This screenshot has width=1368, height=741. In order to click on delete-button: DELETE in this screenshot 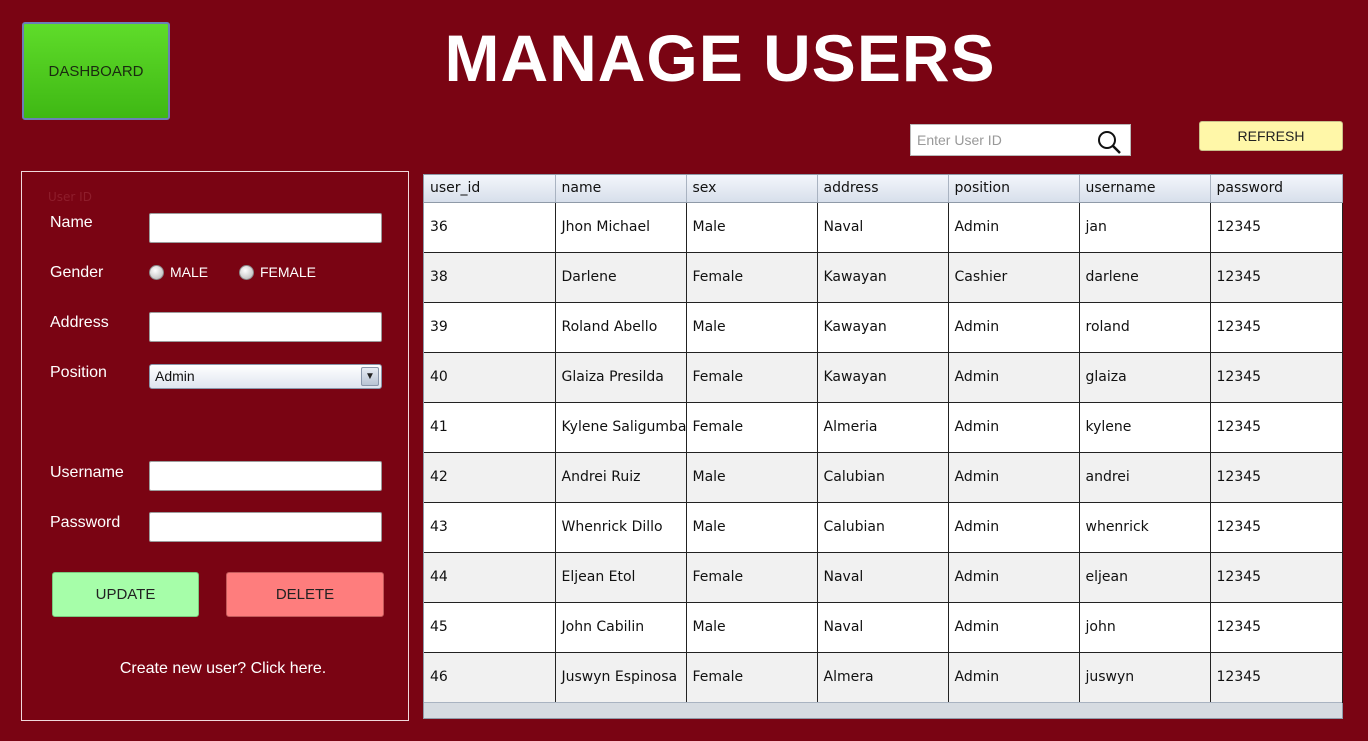, I will do `click(305, 594)`.